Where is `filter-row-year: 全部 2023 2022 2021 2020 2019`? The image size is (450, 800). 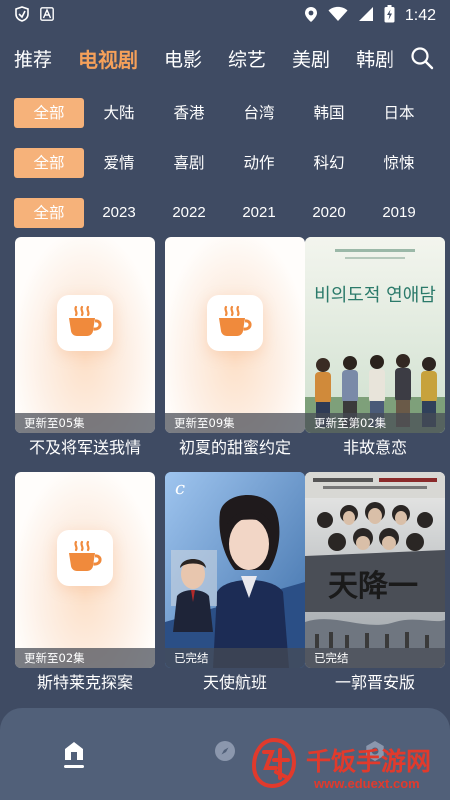
filter-row-year: 全部 2023 2022 2021 2020 2019 is located at coordinates (229, 213).